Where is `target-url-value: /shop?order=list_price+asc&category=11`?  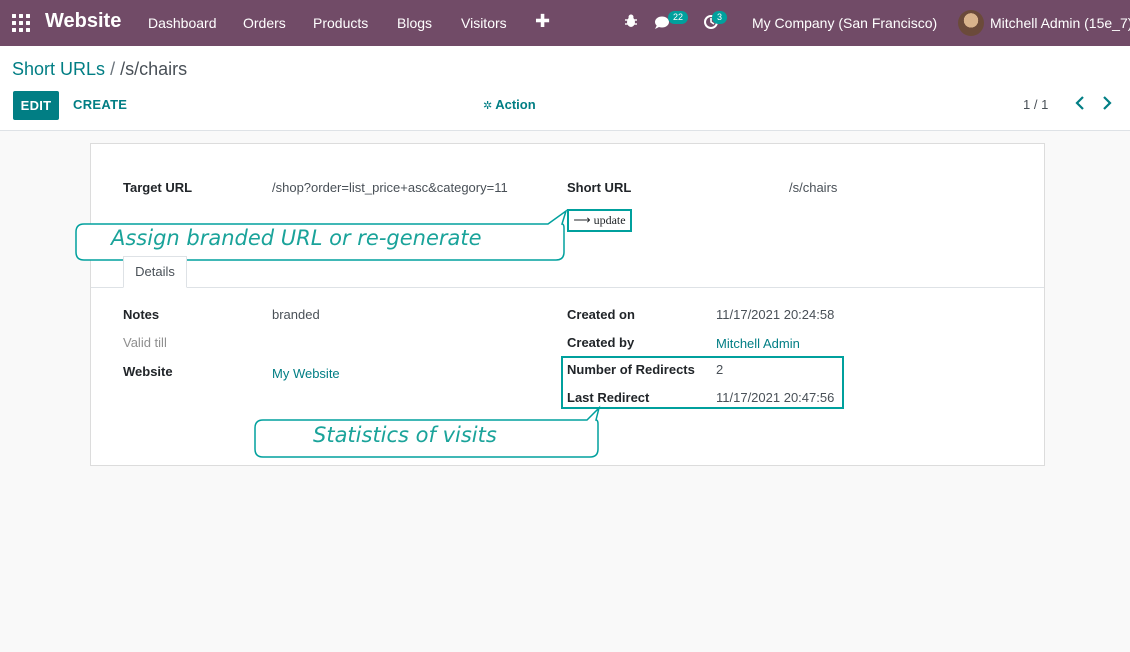
target-url-value: /shop?order=list_price+asc&category=11 is located at coordinates (390, 187).